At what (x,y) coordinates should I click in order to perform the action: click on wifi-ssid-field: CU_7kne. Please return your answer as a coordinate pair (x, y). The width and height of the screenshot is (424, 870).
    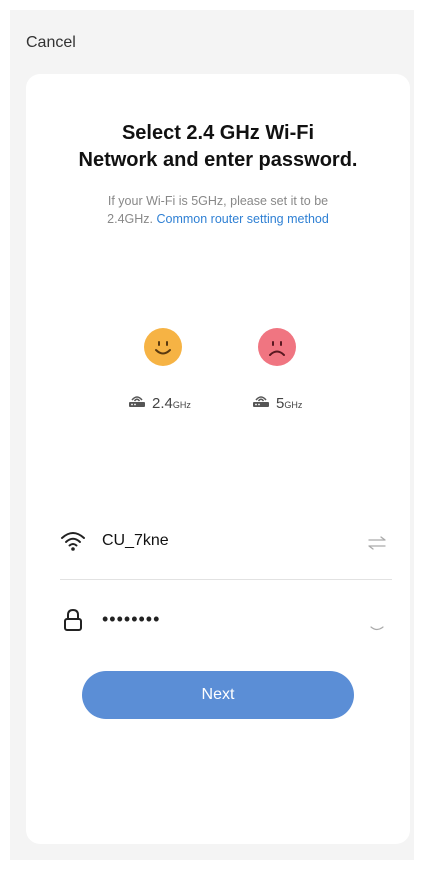
    Looking at the image, I should click on (135, 541).